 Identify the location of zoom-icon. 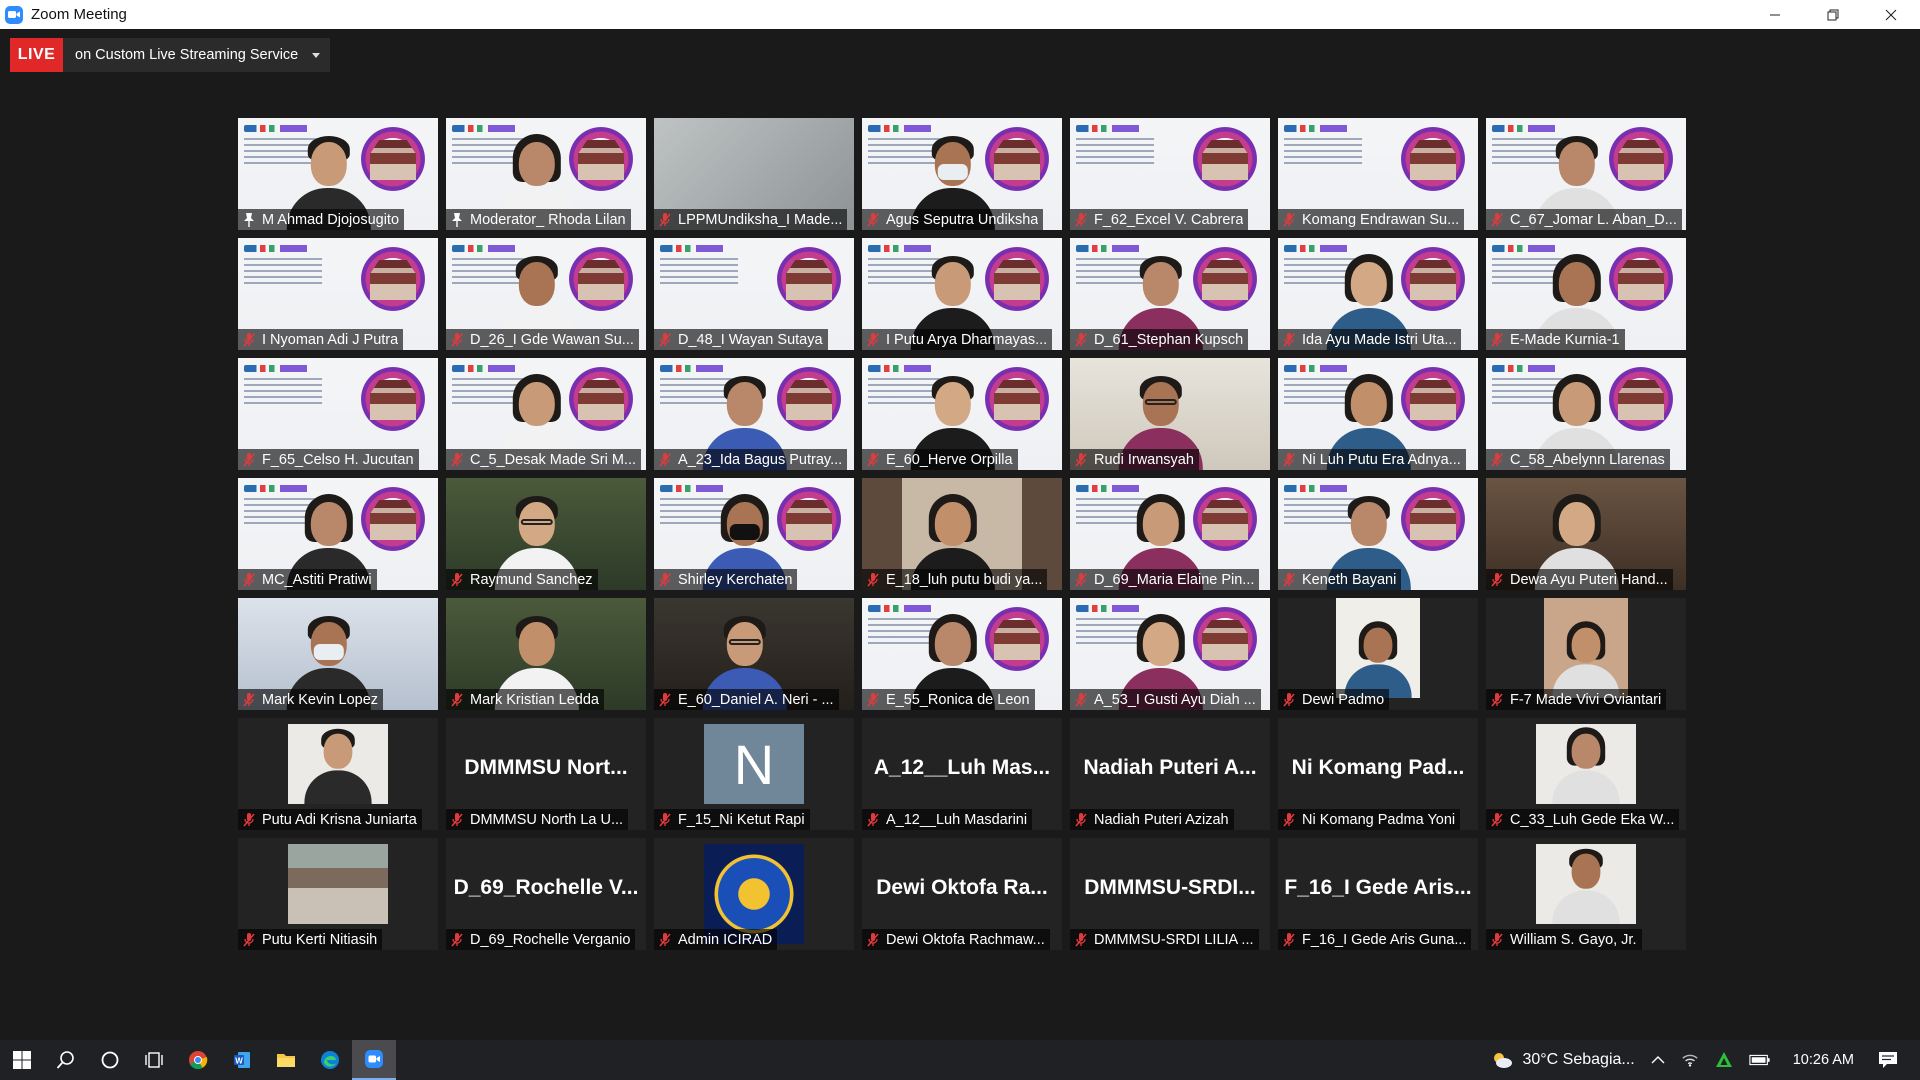
(374, 1059).